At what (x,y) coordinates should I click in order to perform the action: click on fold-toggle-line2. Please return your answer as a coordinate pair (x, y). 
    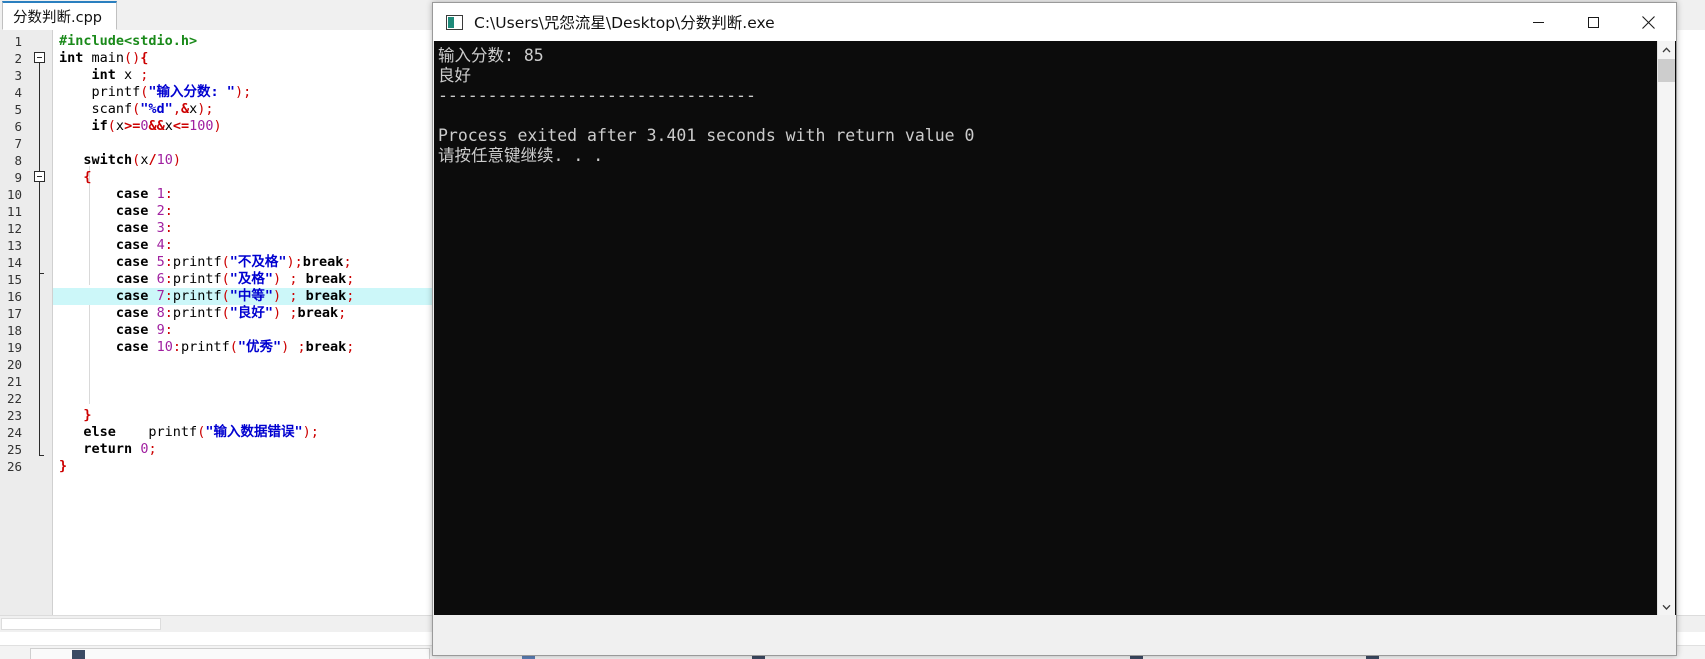
    Looking at the image, I should click on (39, 57).